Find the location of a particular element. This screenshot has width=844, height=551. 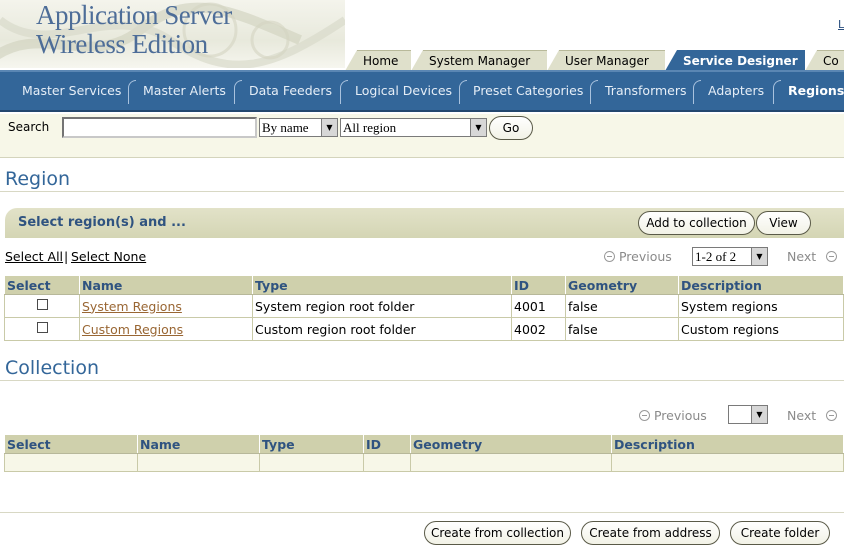

create-folder-button: Create folder is located at coordinates (780, 533).